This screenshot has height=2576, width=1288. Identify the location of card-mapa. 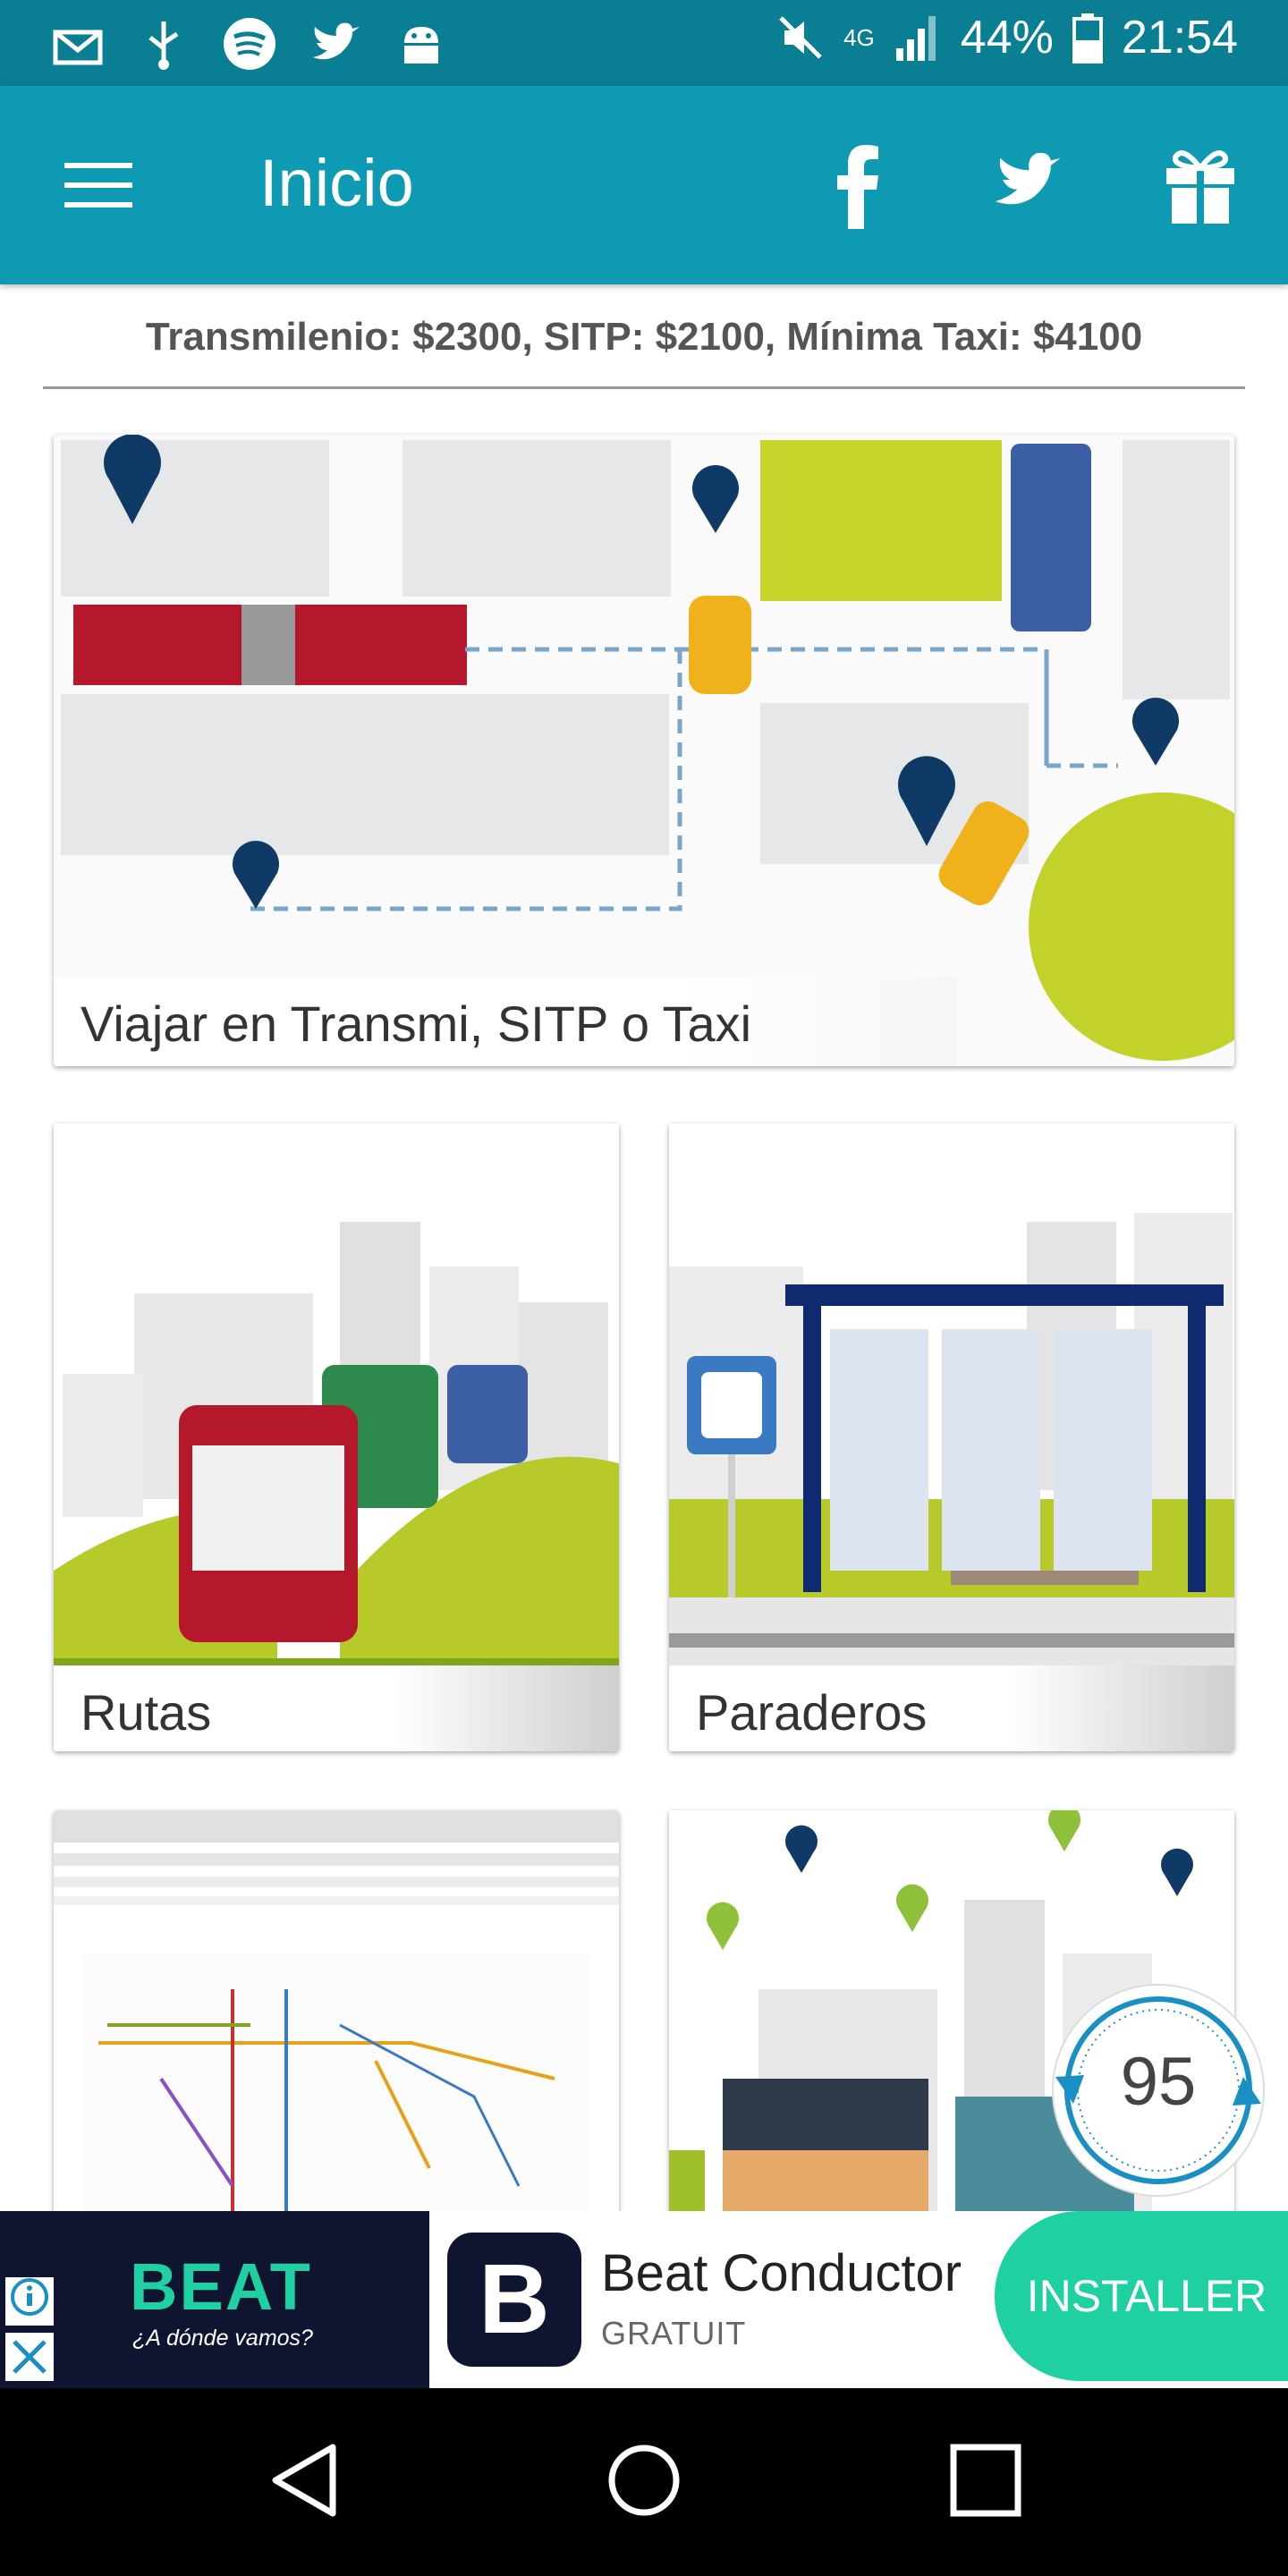
(336, 2016).